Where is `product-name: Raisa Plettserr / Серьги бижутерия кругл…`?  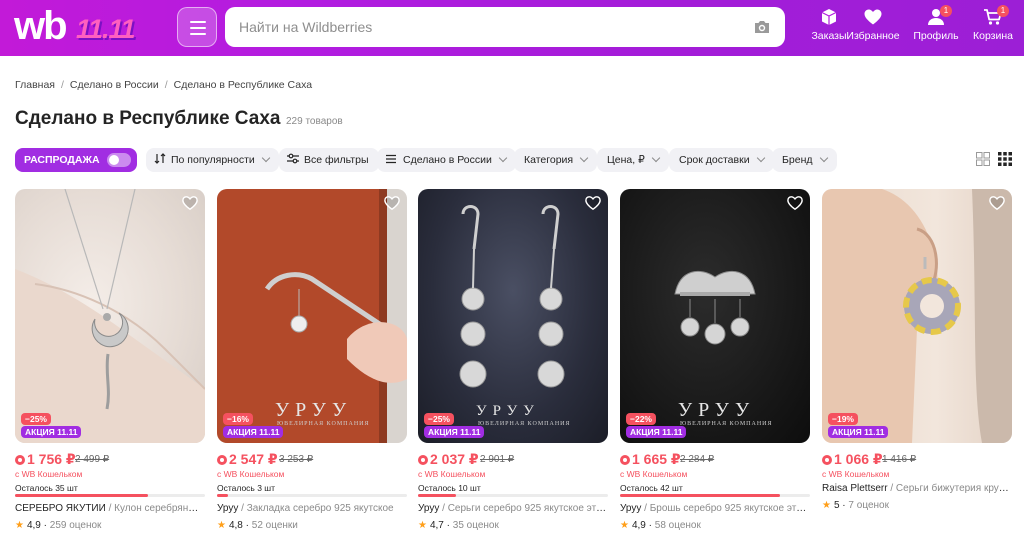
product-name: Raisa Plettserr / Серьги бижутерия кругл… is located at coordinates (917, 490).